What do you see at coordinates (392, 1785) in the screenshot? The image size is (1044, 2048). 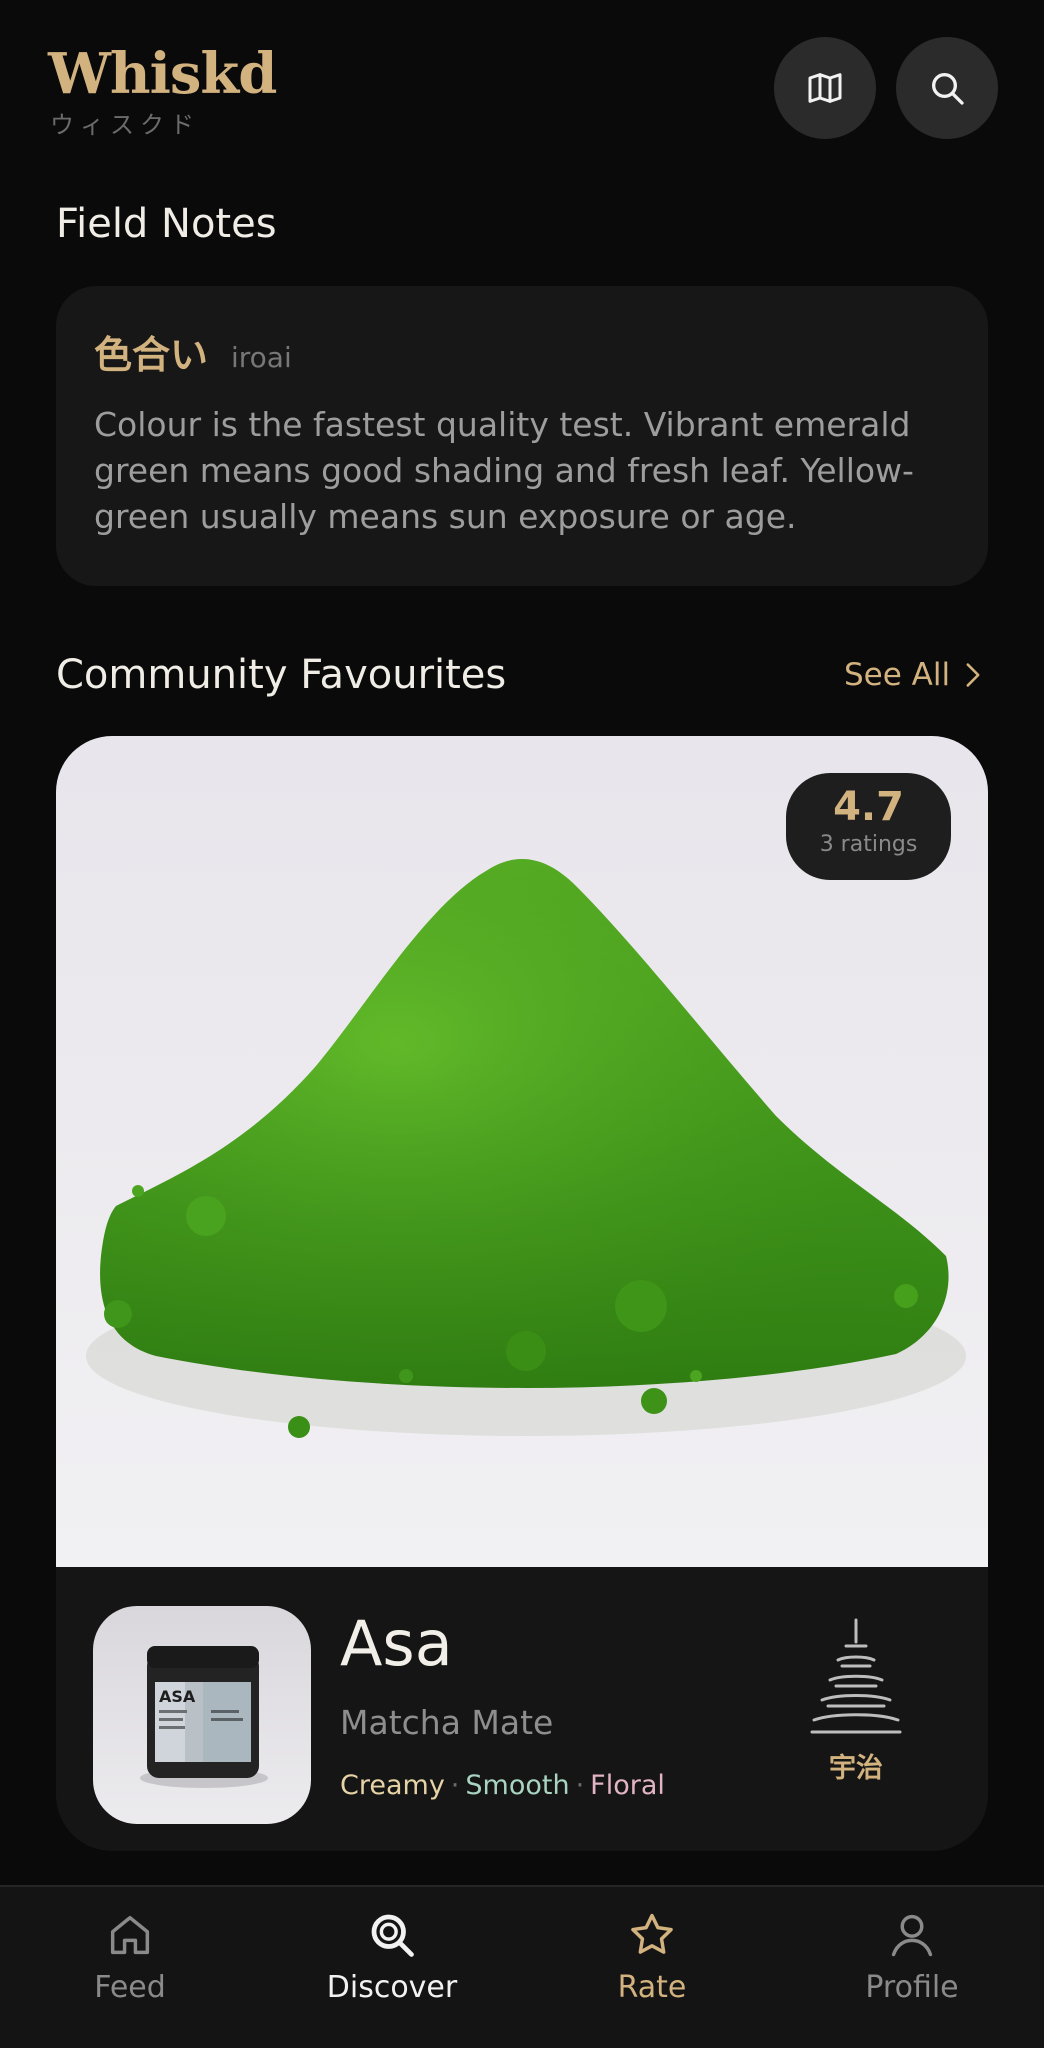 I see `tag-creamy: Creamy` at bounding box center [392, 1785].